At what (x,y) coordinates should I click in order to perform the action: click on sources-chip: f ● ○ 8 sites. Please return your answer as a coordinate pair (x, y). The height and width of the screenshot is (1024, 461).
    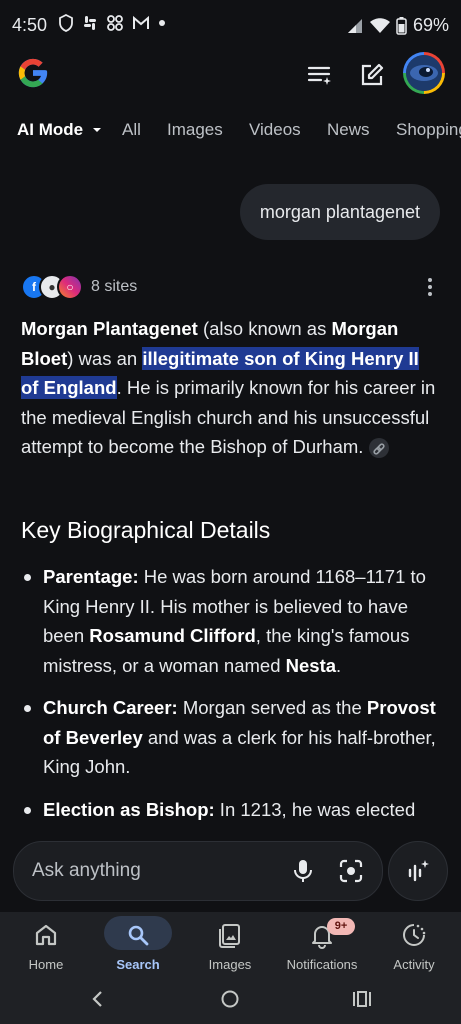
    Looking at the image, I should click on (79, 287).